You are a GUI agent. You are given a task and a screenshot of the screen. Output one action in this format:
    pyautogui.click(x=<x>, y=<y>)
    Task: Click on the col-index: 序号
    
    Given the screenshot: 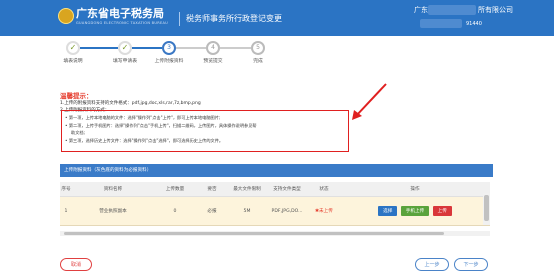 What is the action you would take?
    pyautogui.click(x=66, y=189)
    